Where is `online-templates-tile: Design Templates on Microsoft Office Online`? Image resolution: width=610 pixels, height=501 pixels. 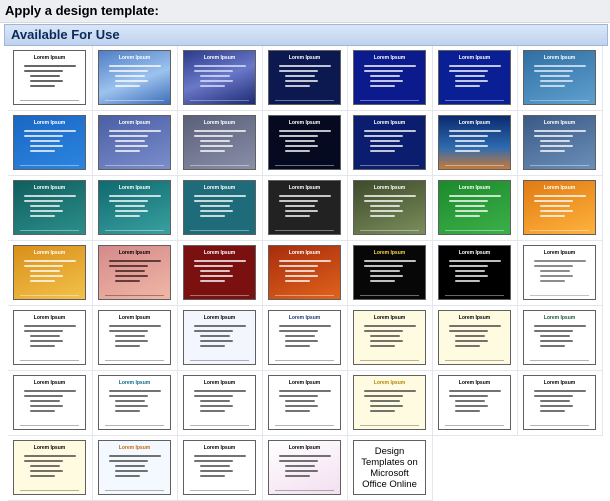
online-templates-tile: Design Templates on Microsoft Office Online is located at coordinates (389, 467).